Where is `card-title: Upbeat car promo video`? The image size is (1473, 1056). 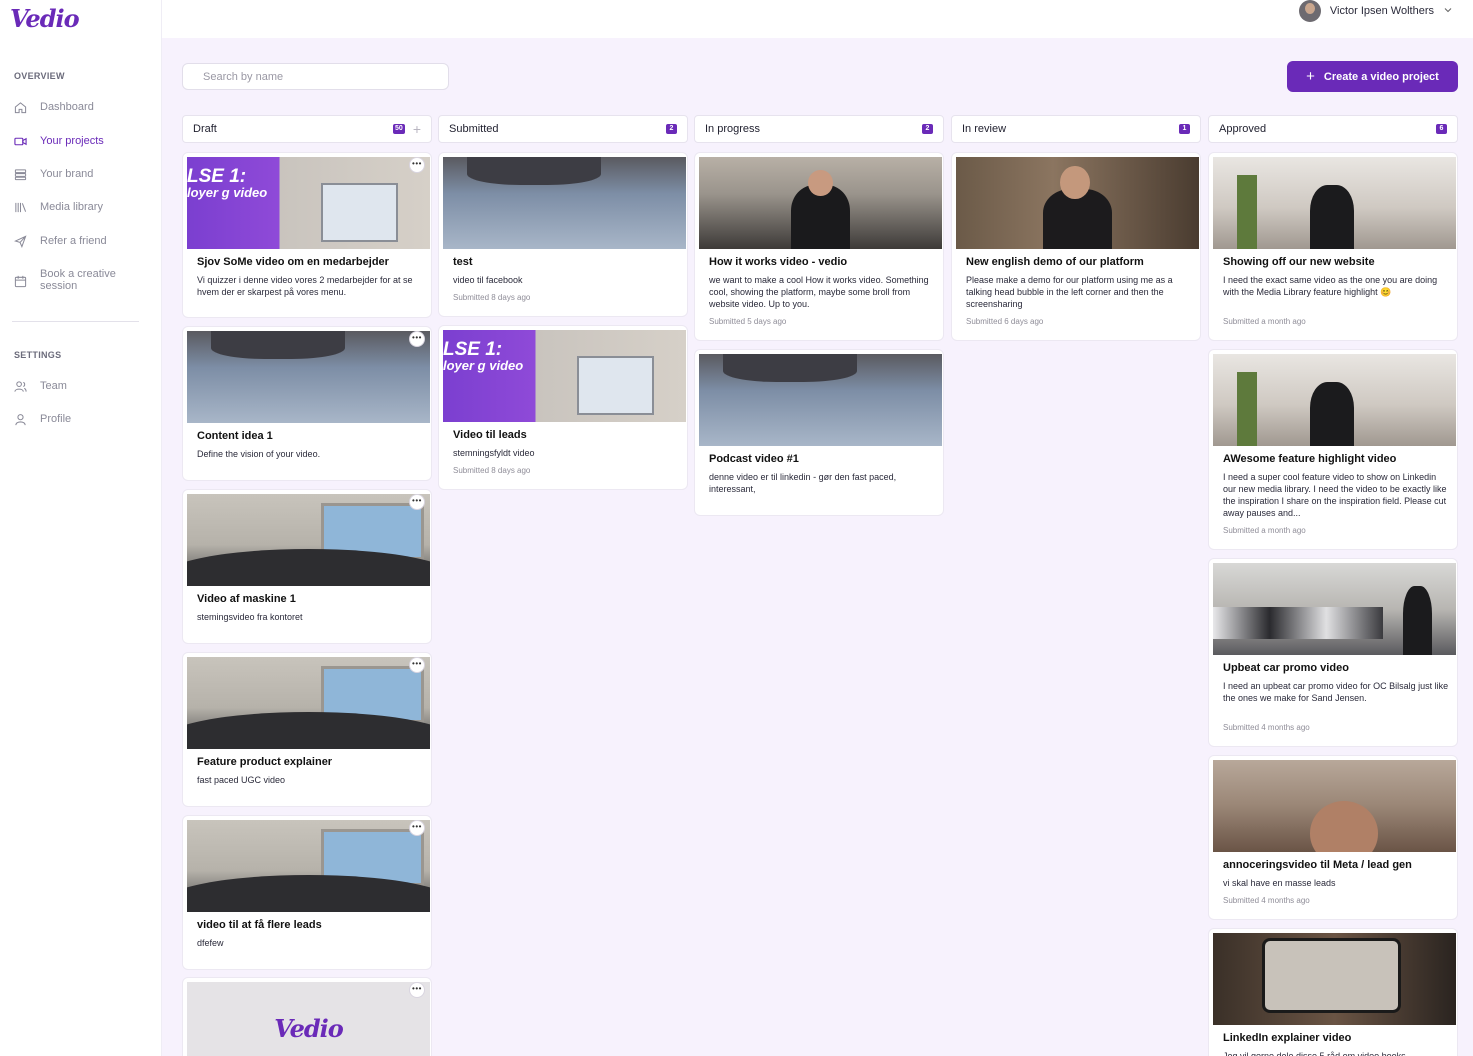
card-title: Upbeat car promo video is located at coordinates (1286, 668).